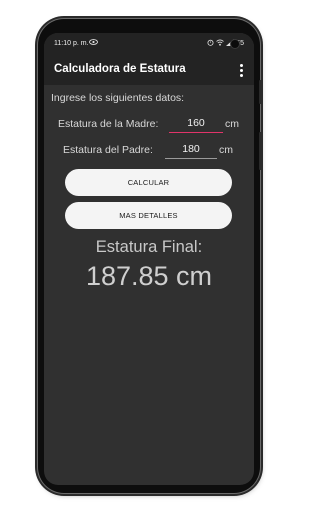 The height and width of the screenshot is (512, 320). I want to click on calculate-button: CALCULAR, so click(148, 182).